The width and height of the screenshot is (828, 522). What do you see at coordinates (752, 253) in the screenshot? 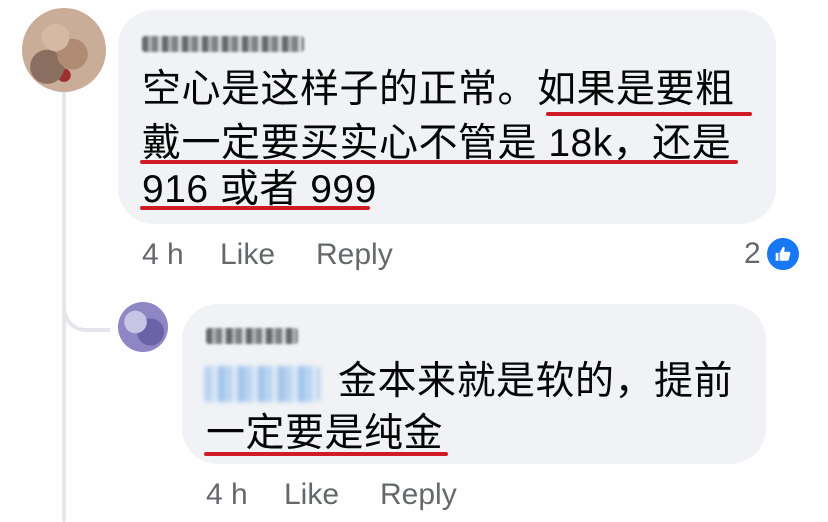
I see `reaction-count: 2` at bounding box center [752, 253].